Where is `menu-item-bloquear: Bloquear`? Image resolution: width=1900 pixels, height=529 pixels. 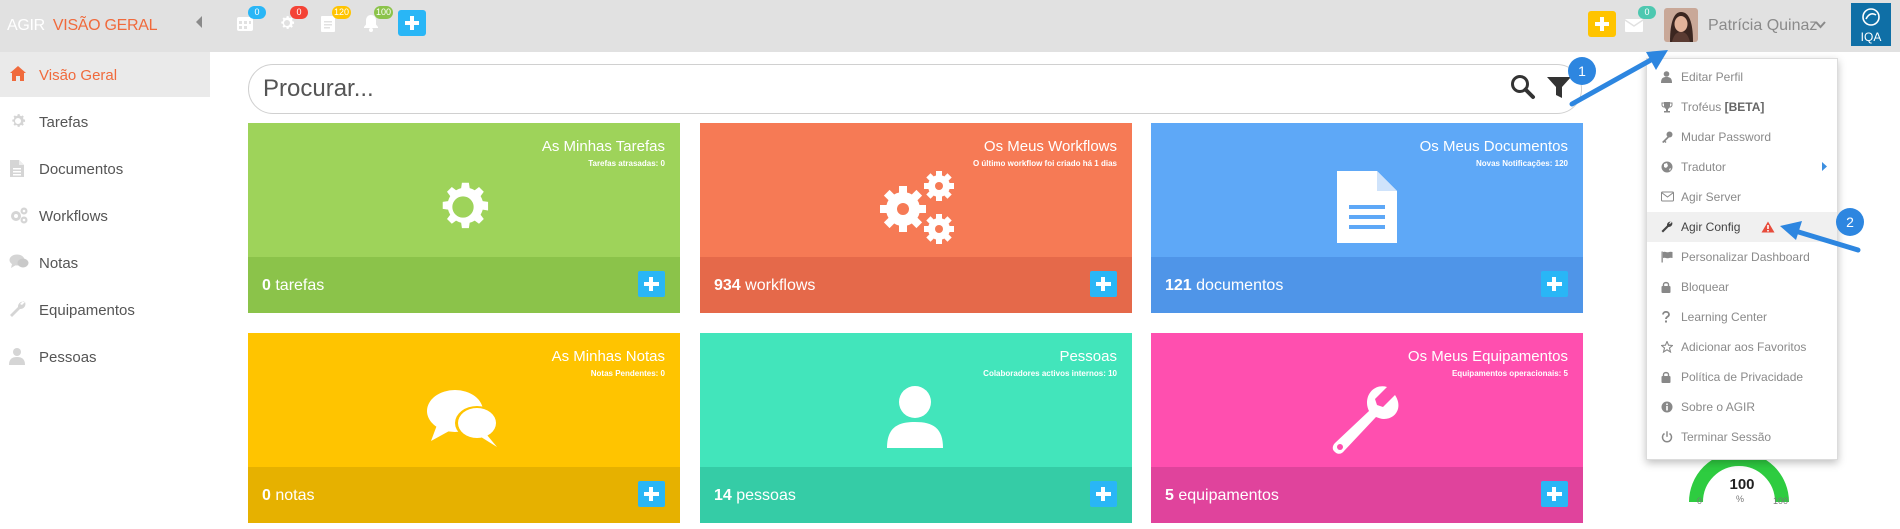
menu-item-bloquear: Bloquear is located at coordinates (1742, 287).